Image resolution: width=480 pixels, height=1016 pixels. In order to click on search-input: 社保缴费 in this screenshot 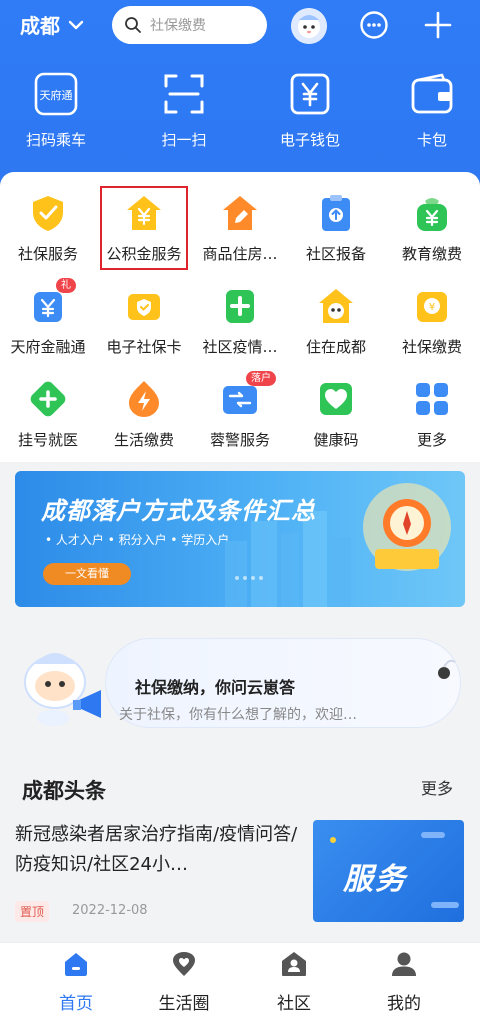, I will do `click(189, 25)`.